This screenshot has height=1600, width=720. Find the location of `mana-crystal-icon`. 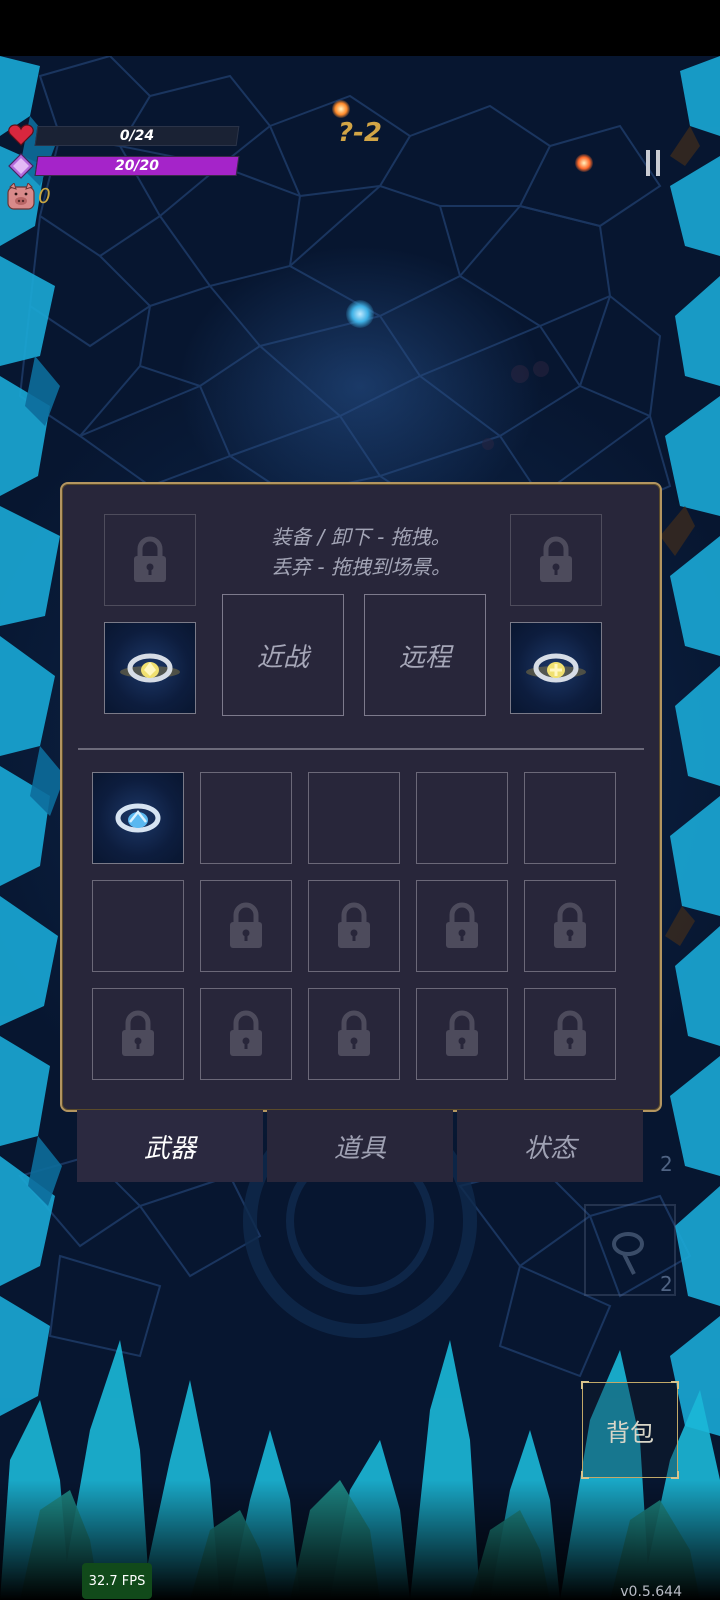

mana-crystal-icon is located at coordinates (21, 166).